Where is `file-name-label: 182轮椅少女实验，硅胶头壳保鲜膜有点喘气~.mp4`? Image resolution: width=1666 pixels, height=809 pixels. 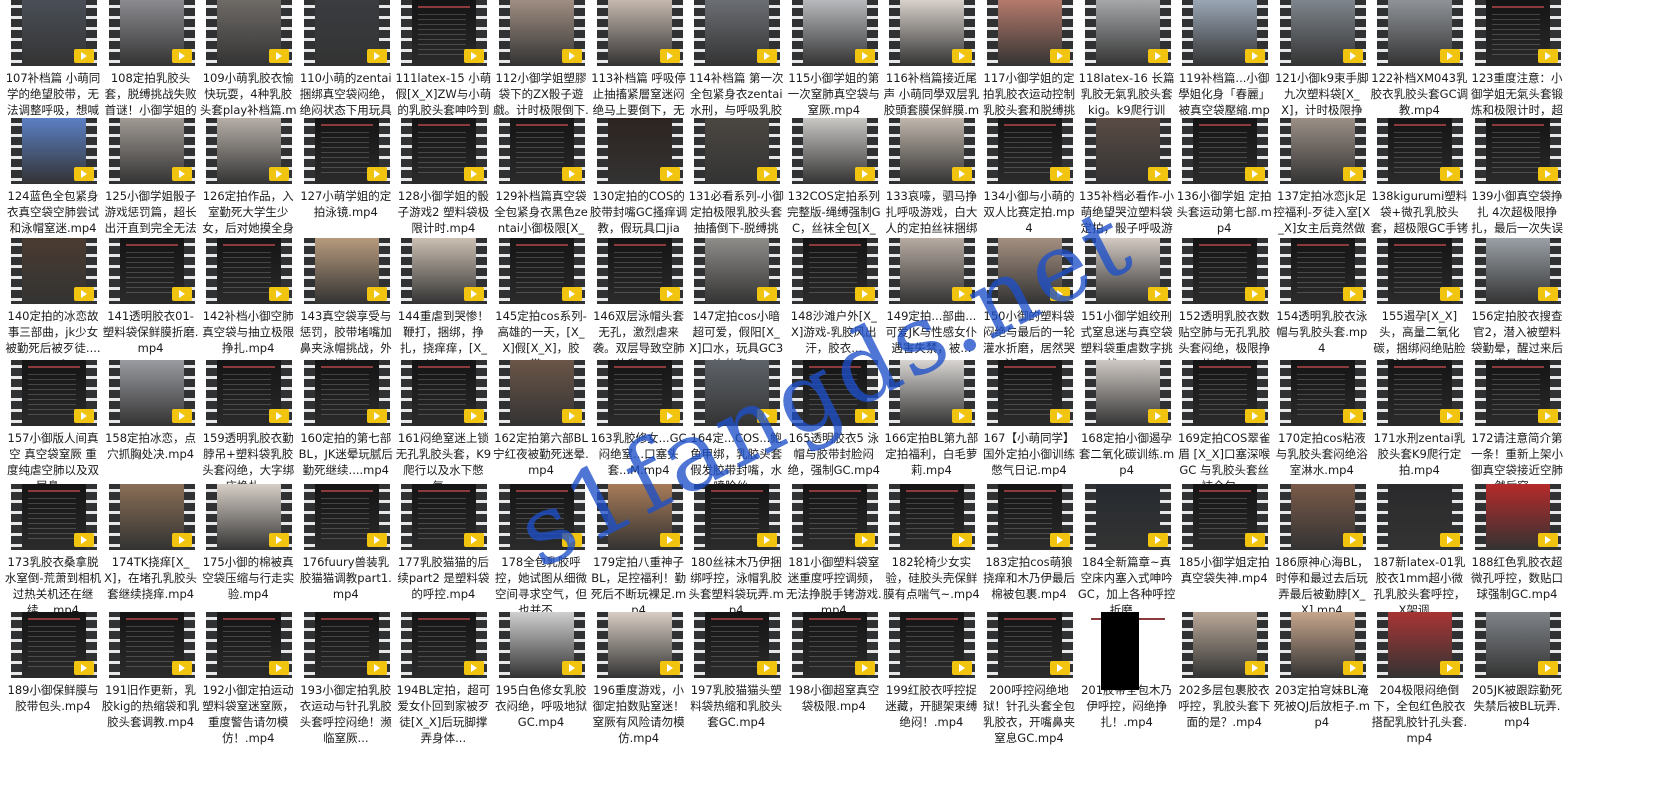 file-name-label: 182轮椅少女实验，硅胶头壳保鲜膜有点喘气~.mp4 is located at coordinates (931, 578).